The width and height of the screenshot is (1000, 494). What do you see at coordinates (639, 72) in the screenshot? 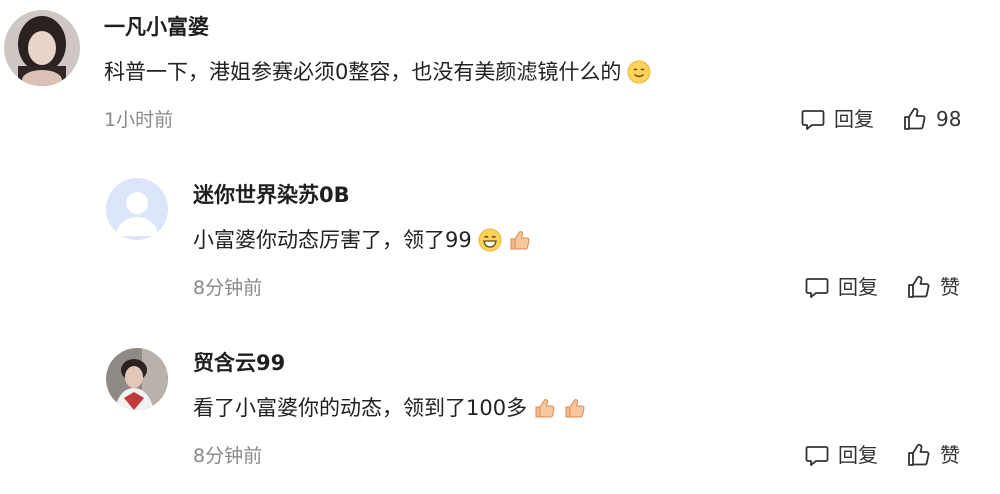
I see `smile-emoji` at bounding box center [639, 72].